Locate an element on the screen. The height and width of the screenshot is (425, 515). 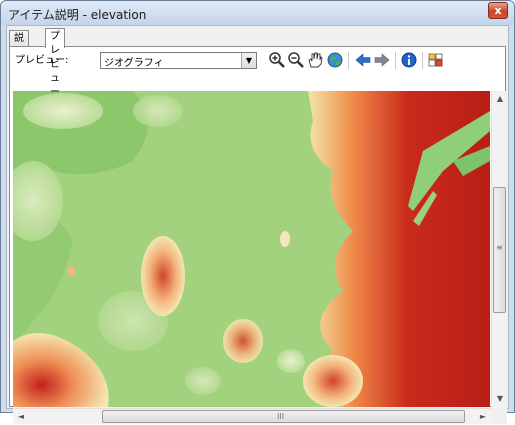
vertical-scrollbar: ▲ ≡ ▼ is located at coordinates (499, 249).